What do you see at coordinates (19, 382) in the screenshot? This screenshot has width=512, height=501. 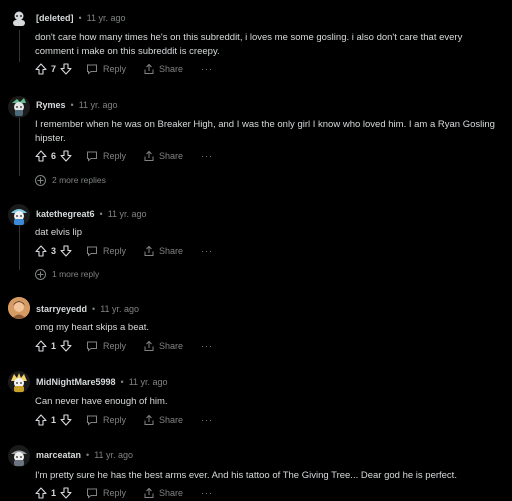 I see `snoo-avatar-yellow` at bounding box center [19, 382].